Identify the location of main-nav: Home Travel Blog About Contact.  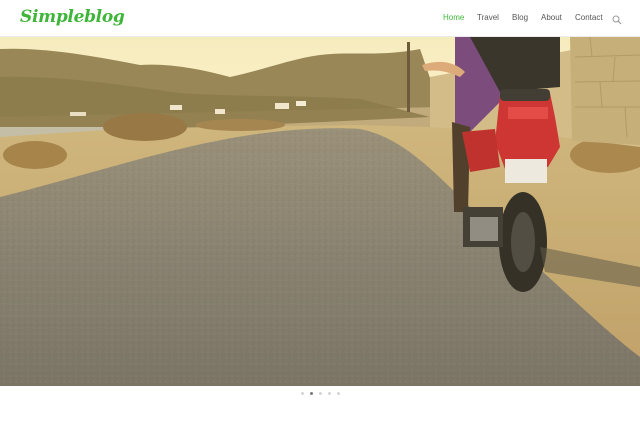
(320, 19).